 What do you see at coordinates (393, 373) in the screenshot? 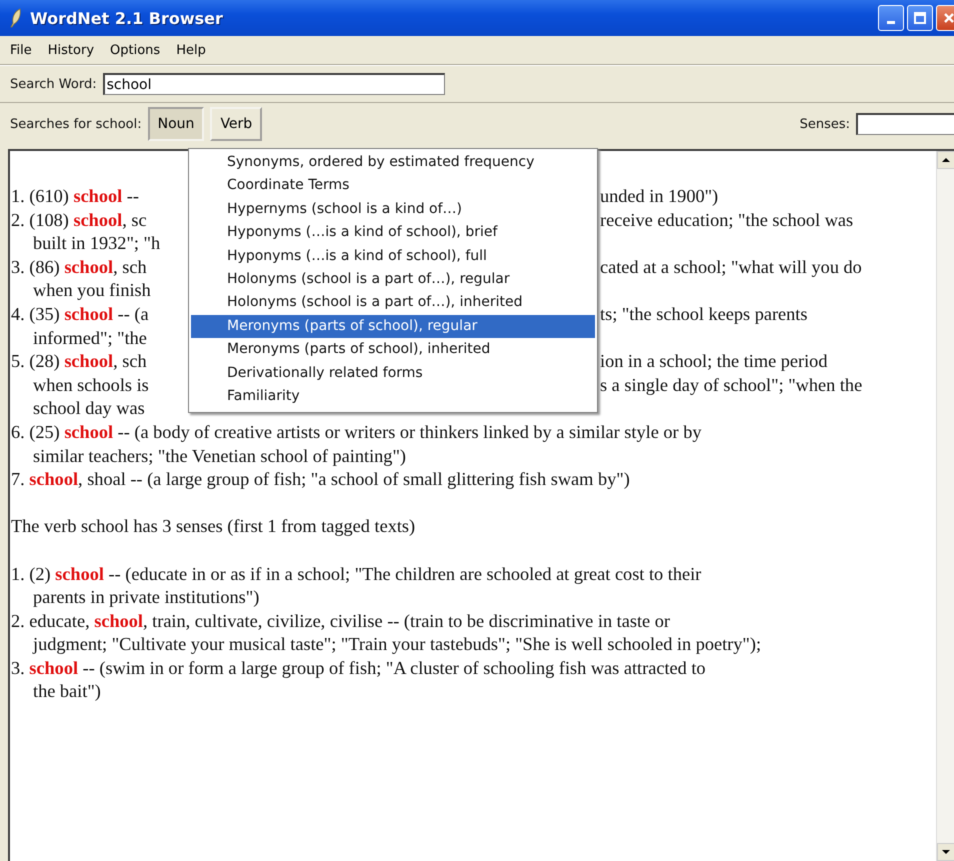
I see `menu-option: Derivationally related forms` at bounding box center [393, 373].